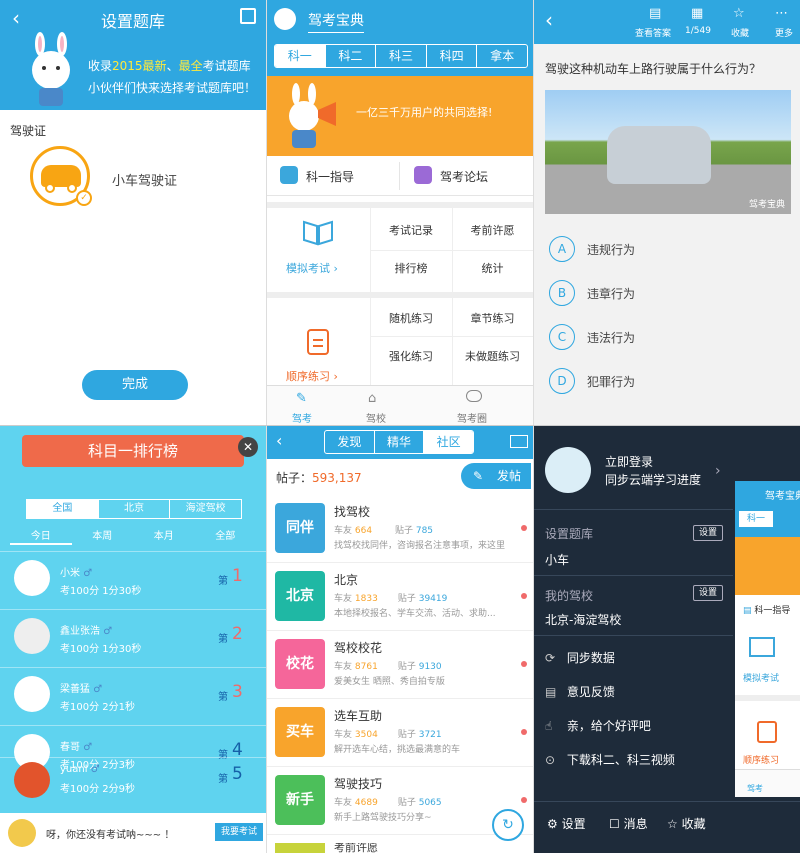  I want to click on favorite-button: 收藏, so click(740, 32).